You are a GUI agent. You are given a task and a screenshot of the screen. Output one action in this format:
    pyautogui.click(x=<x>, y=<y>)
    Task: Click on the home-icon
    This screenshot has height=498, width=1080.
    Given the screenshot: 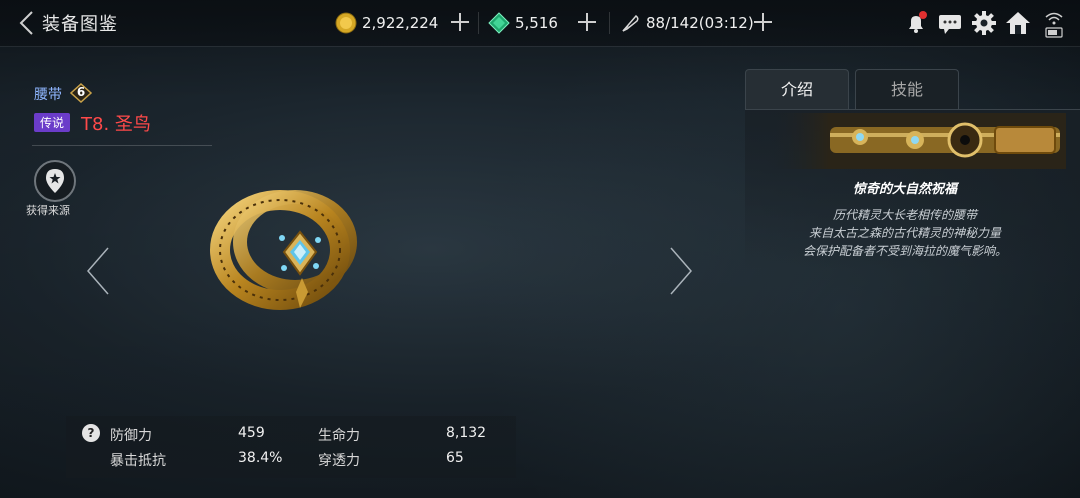 What is the action you would take?
    pyautogui.click(x=1018, y=23)
    